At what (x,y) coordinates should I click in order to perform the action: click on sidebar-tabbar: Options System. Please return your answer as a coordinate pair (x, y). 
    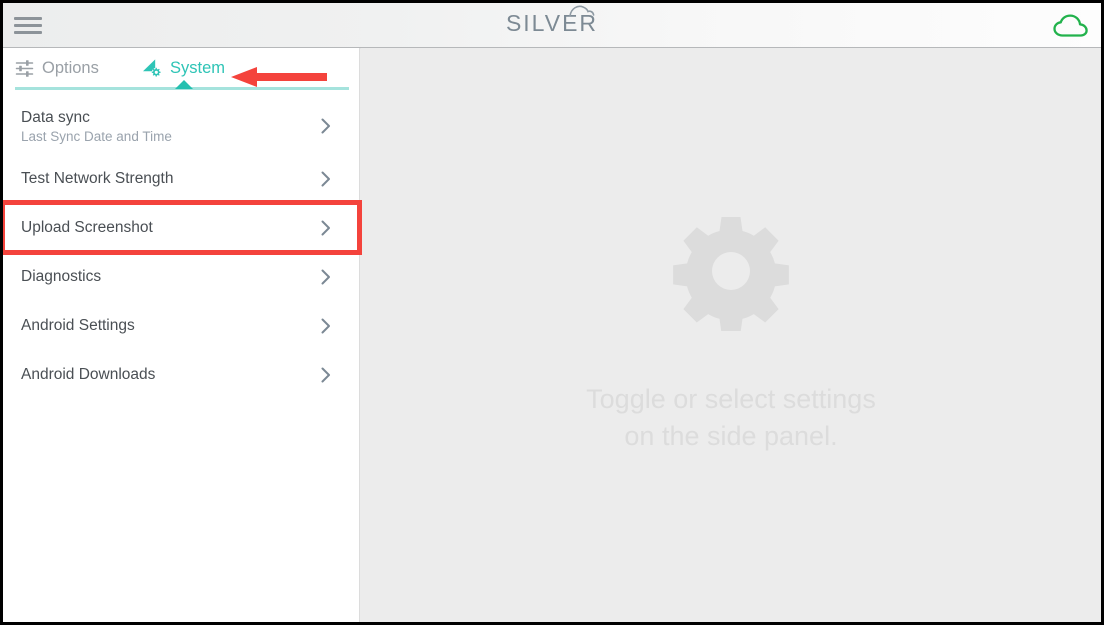
    Looking at the image, I should click on (181, 70).